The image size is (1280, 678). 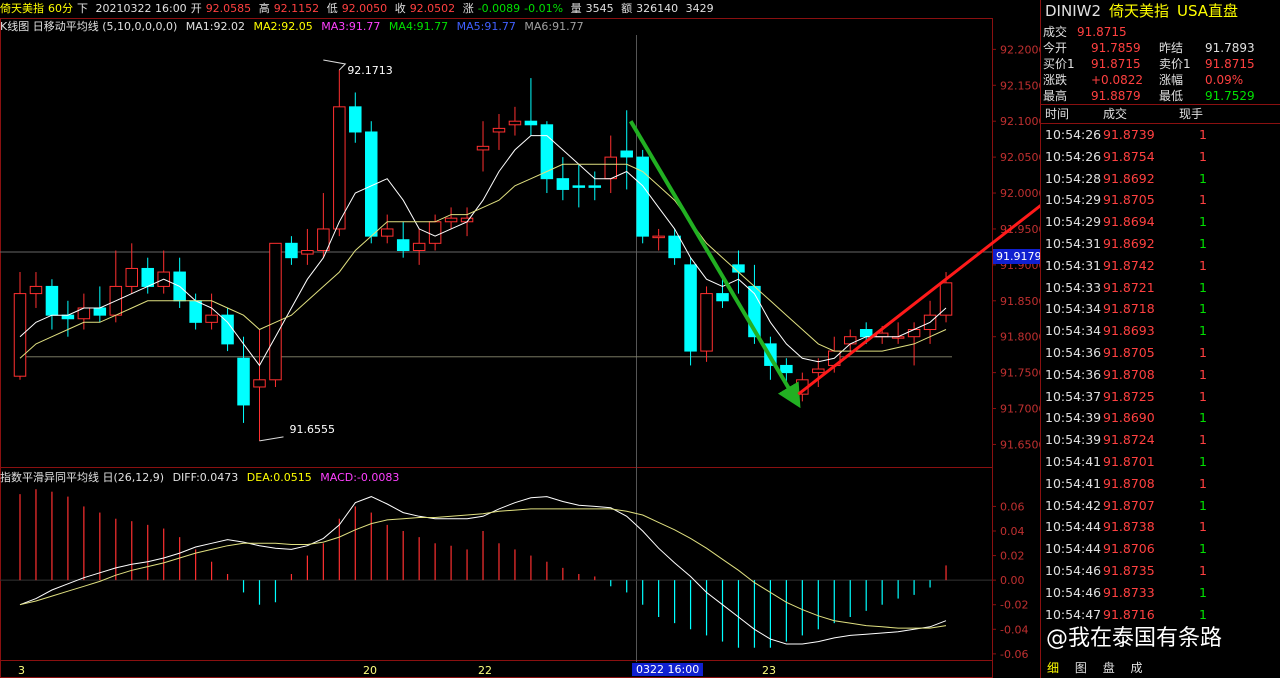 What do you see at coordinates (1160, 179) in the screenshot?
I see `tick-row: 10:54:28 91.8692 1` at bounding box center [1160, 179].